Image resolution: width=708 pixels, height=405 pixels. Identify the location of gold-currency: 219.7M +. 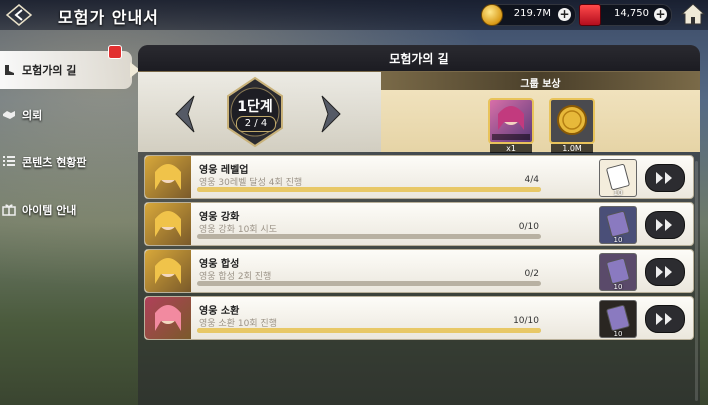
(528, 15).